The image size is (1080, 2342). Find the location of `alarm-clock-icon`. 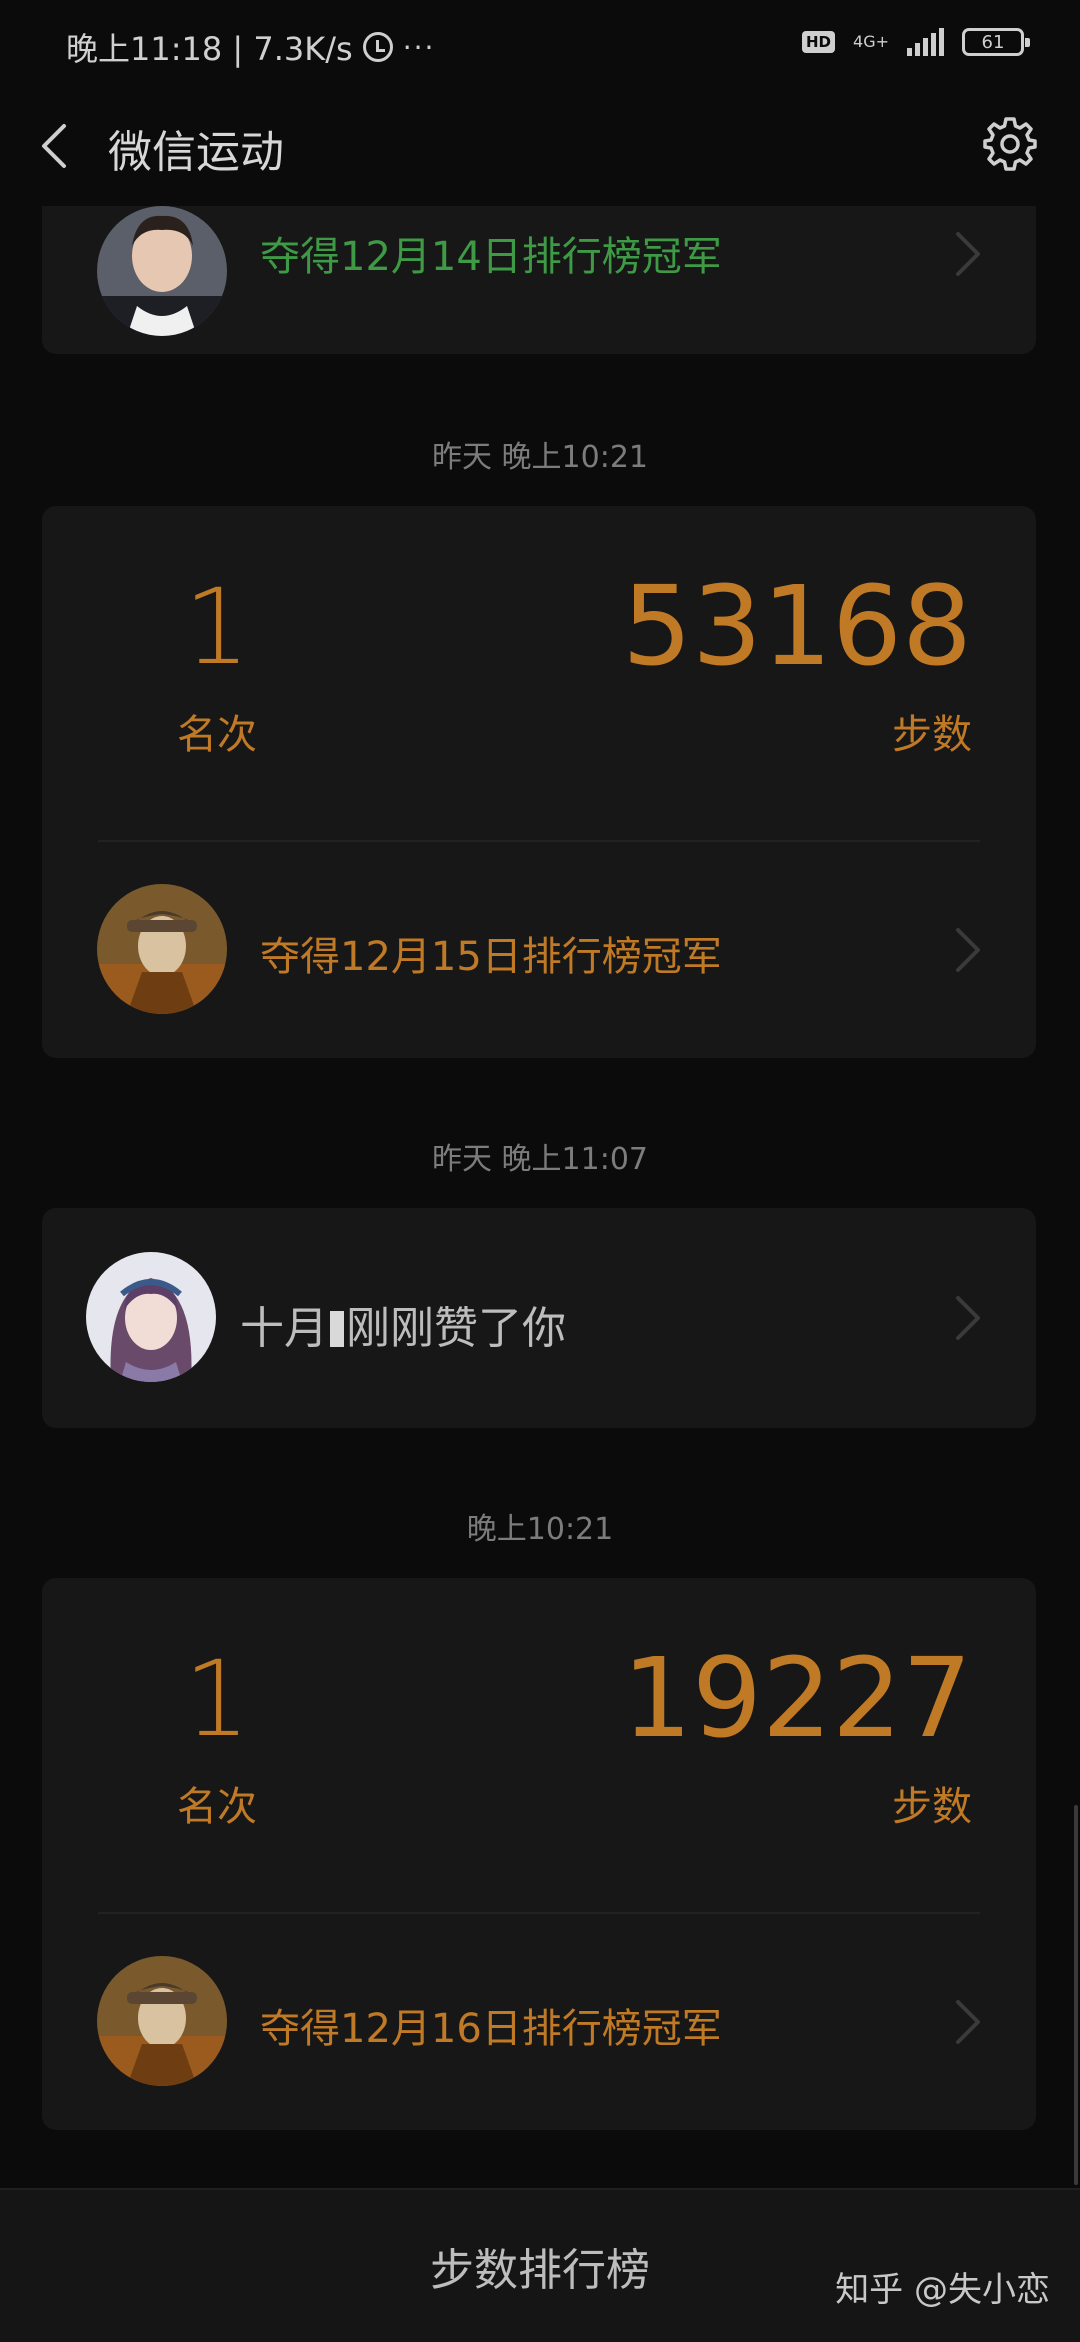

alarm-clock-icon is located at coordinates (377, 47).